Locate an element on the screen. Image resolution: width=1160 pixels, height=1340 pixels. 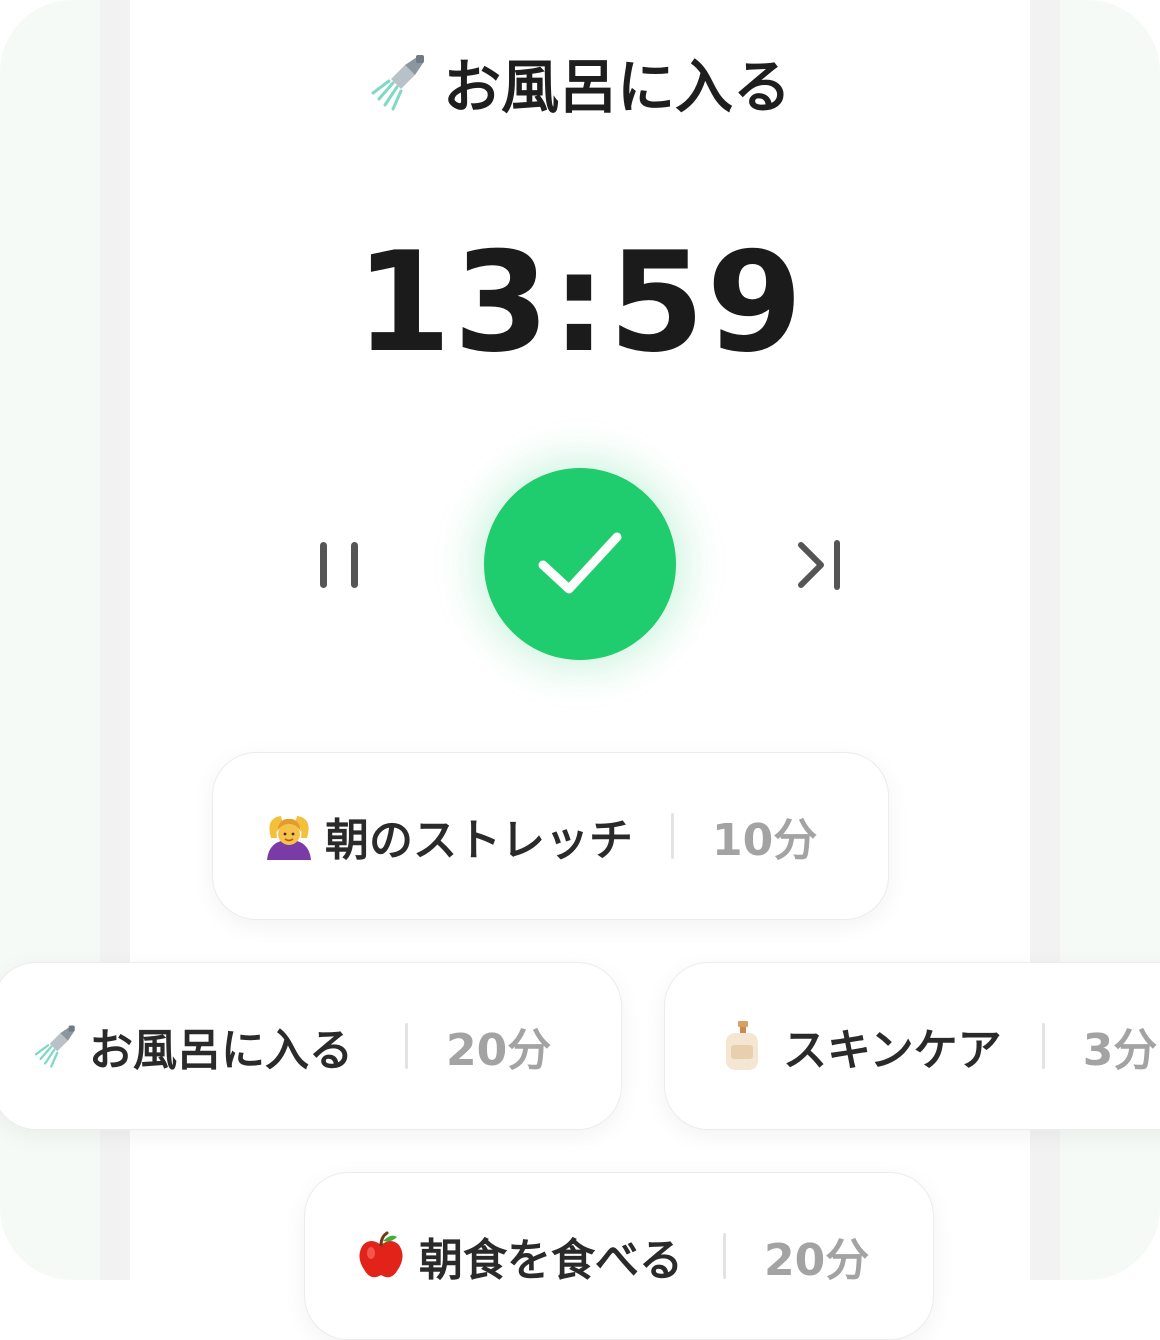
current-task-title: お風呂に入る is located at coordinates (616, 87).